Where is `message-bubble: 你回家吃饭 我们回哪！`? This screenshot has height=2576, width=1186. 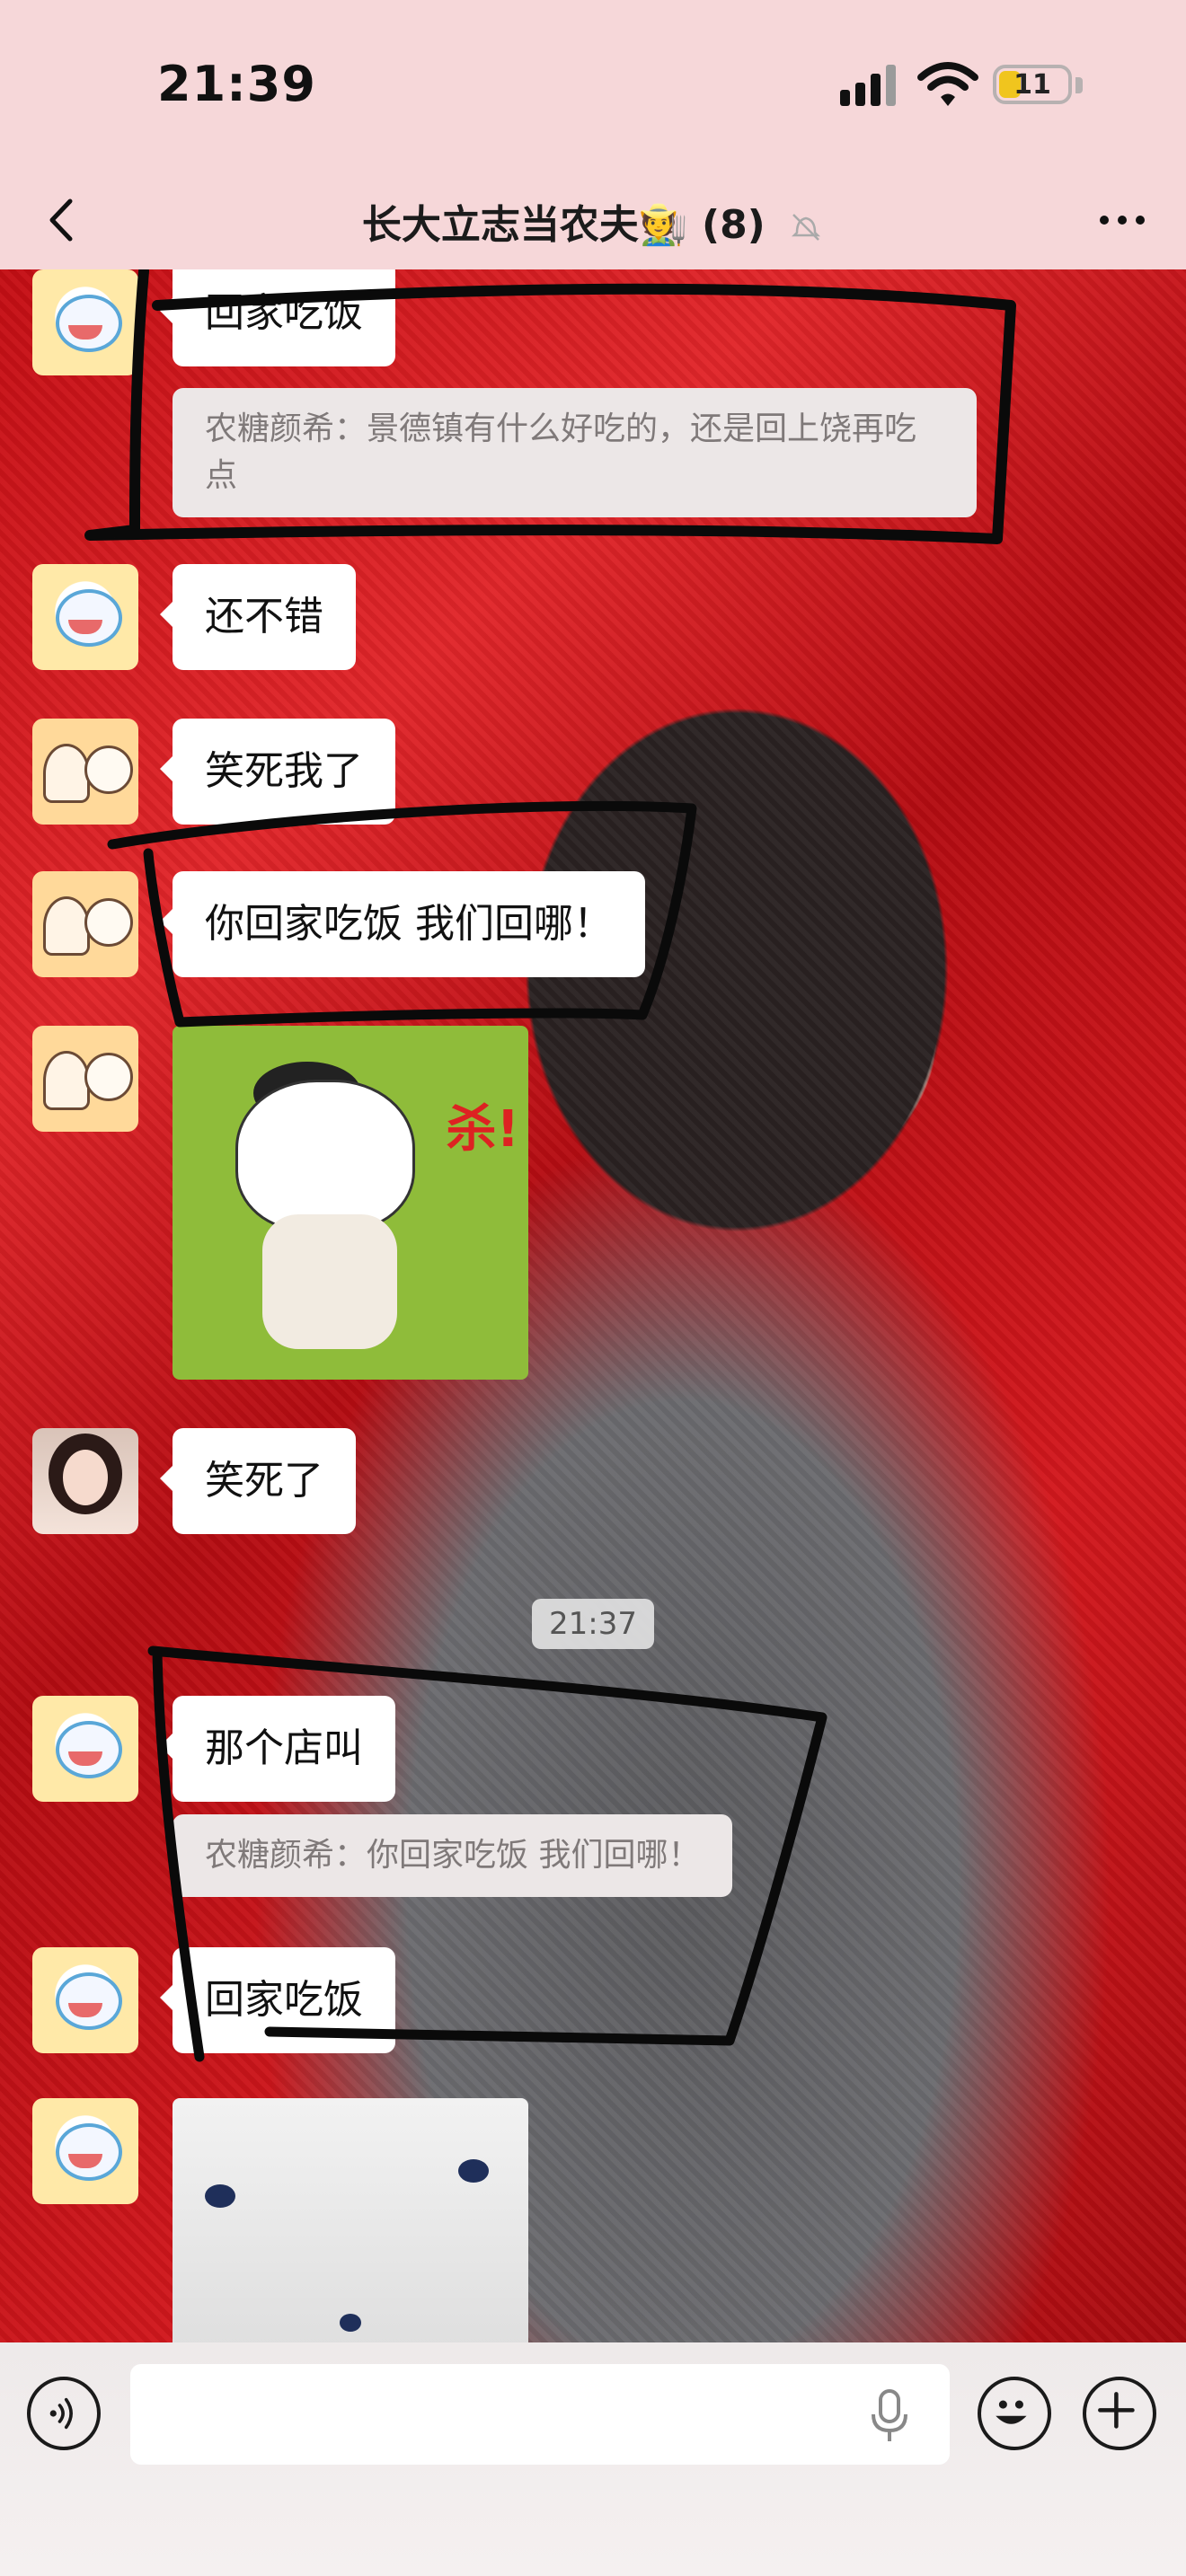 message-bubble: 你回家吃饭 我们回哪！ is located at coordinates (402, 924).